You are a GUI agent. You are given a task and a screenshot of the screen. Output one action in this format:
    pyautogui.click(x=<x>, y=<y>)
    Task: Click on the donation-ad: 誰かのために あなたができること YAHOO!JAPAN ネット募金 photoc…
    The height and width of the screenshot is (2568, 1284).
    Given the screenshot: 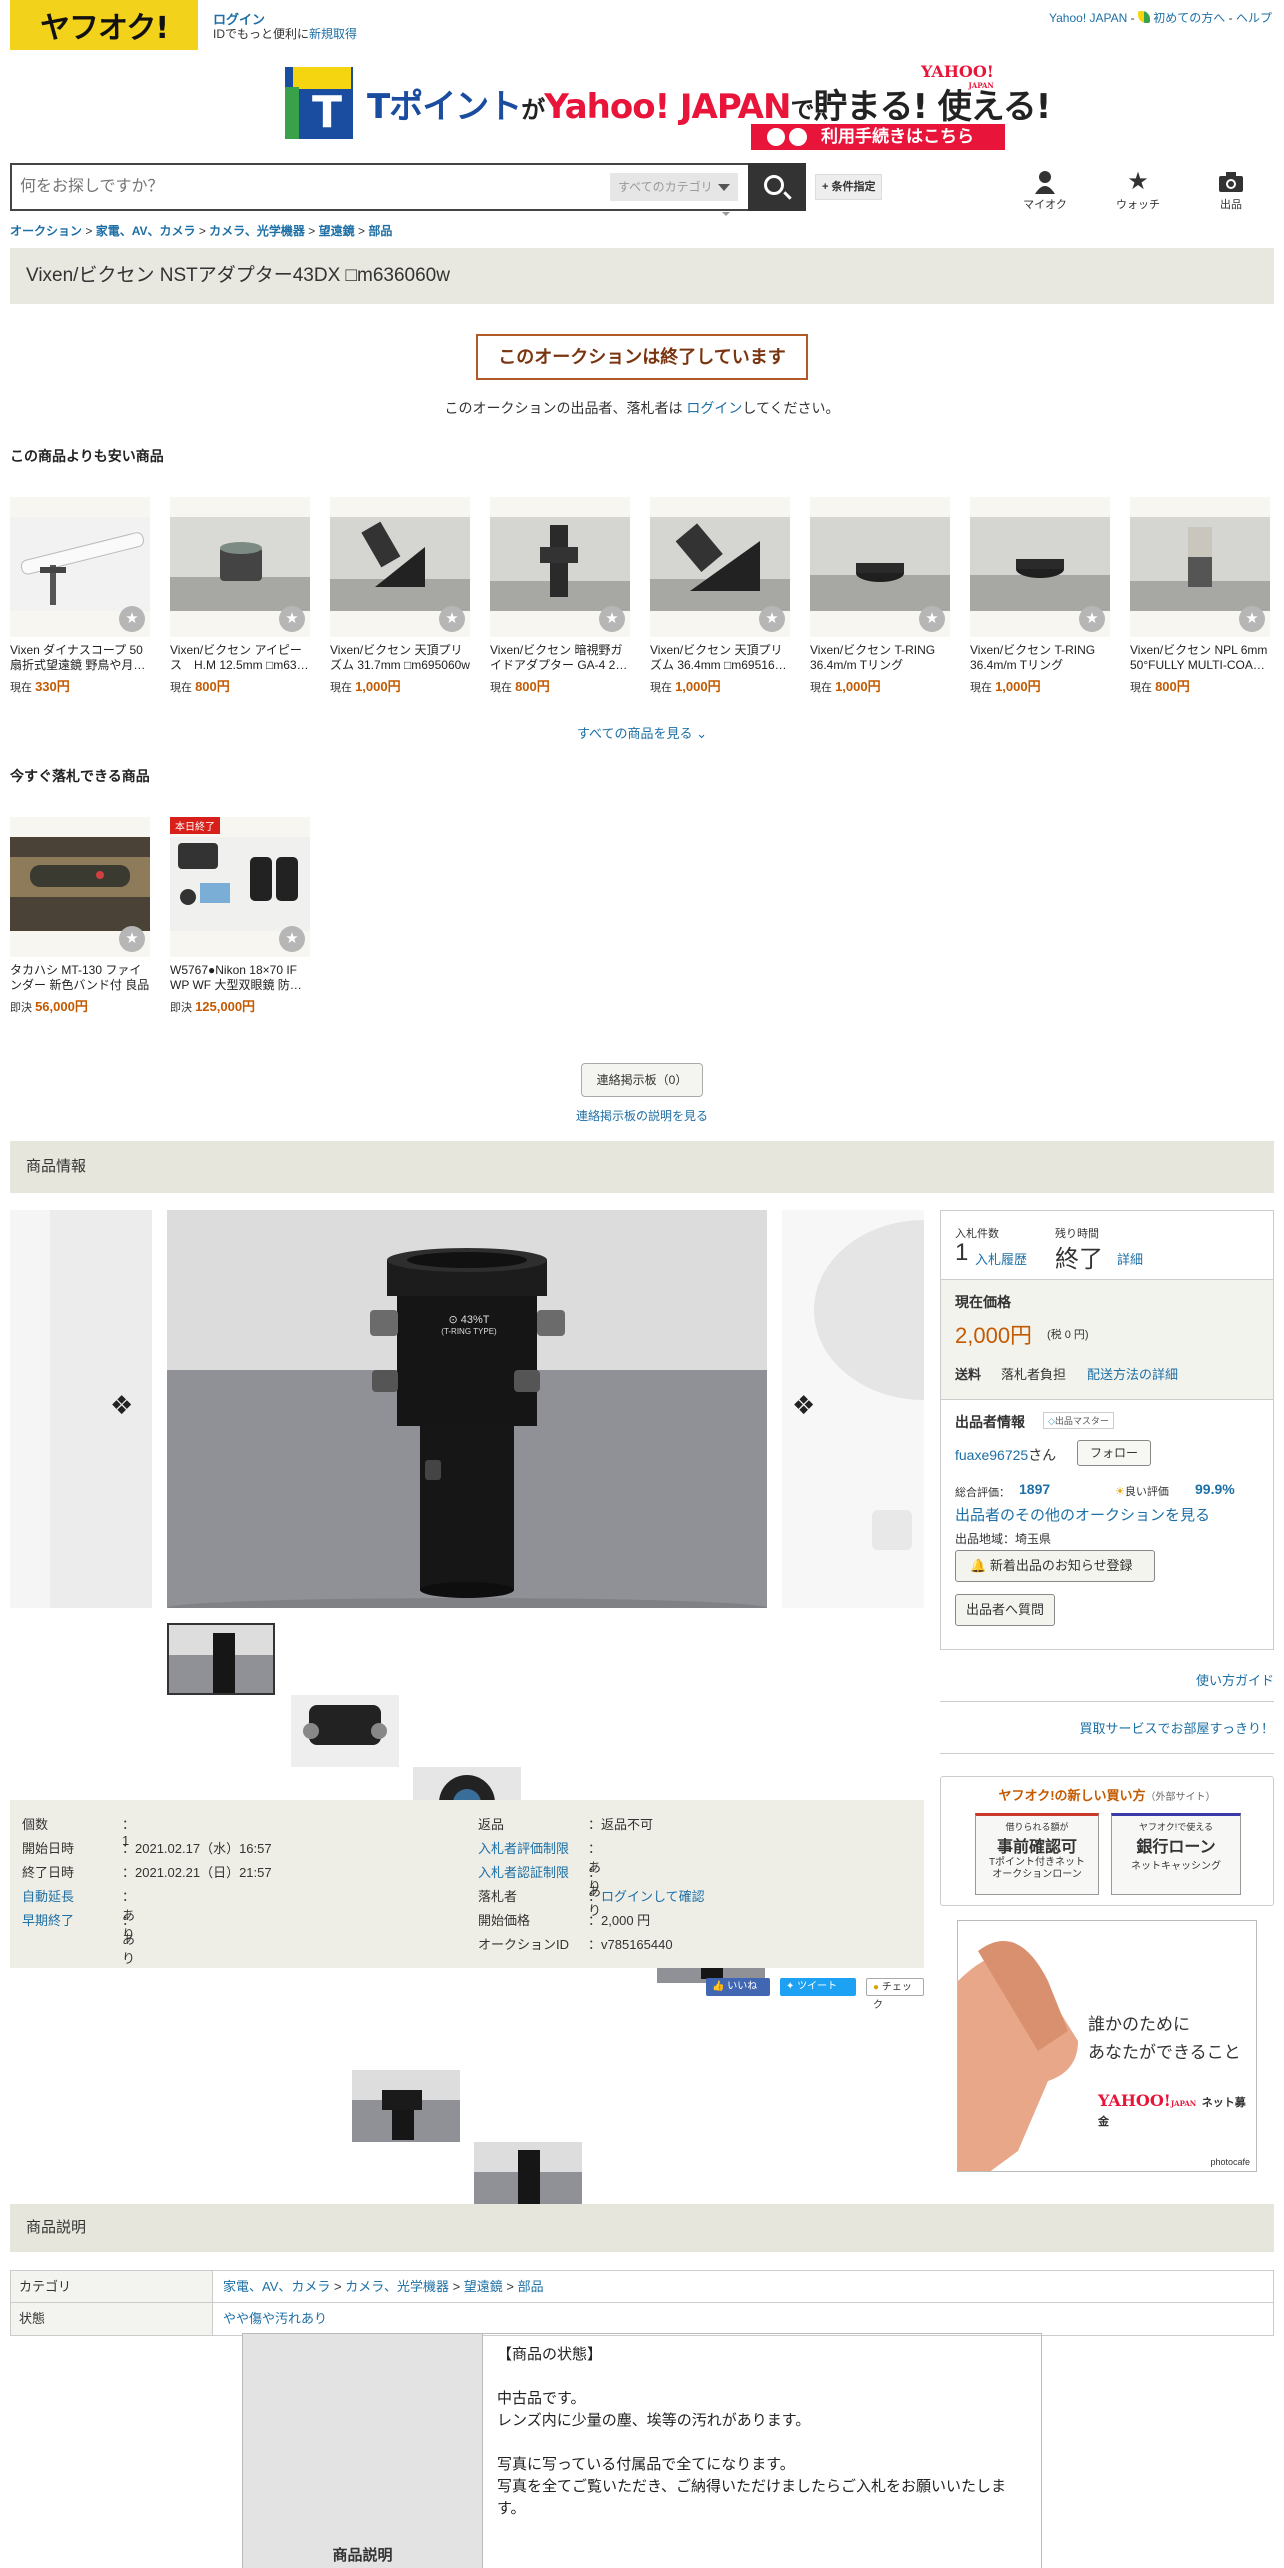 What is the action you would take?
    pyautogui.click(x=1107, y=2046)
    